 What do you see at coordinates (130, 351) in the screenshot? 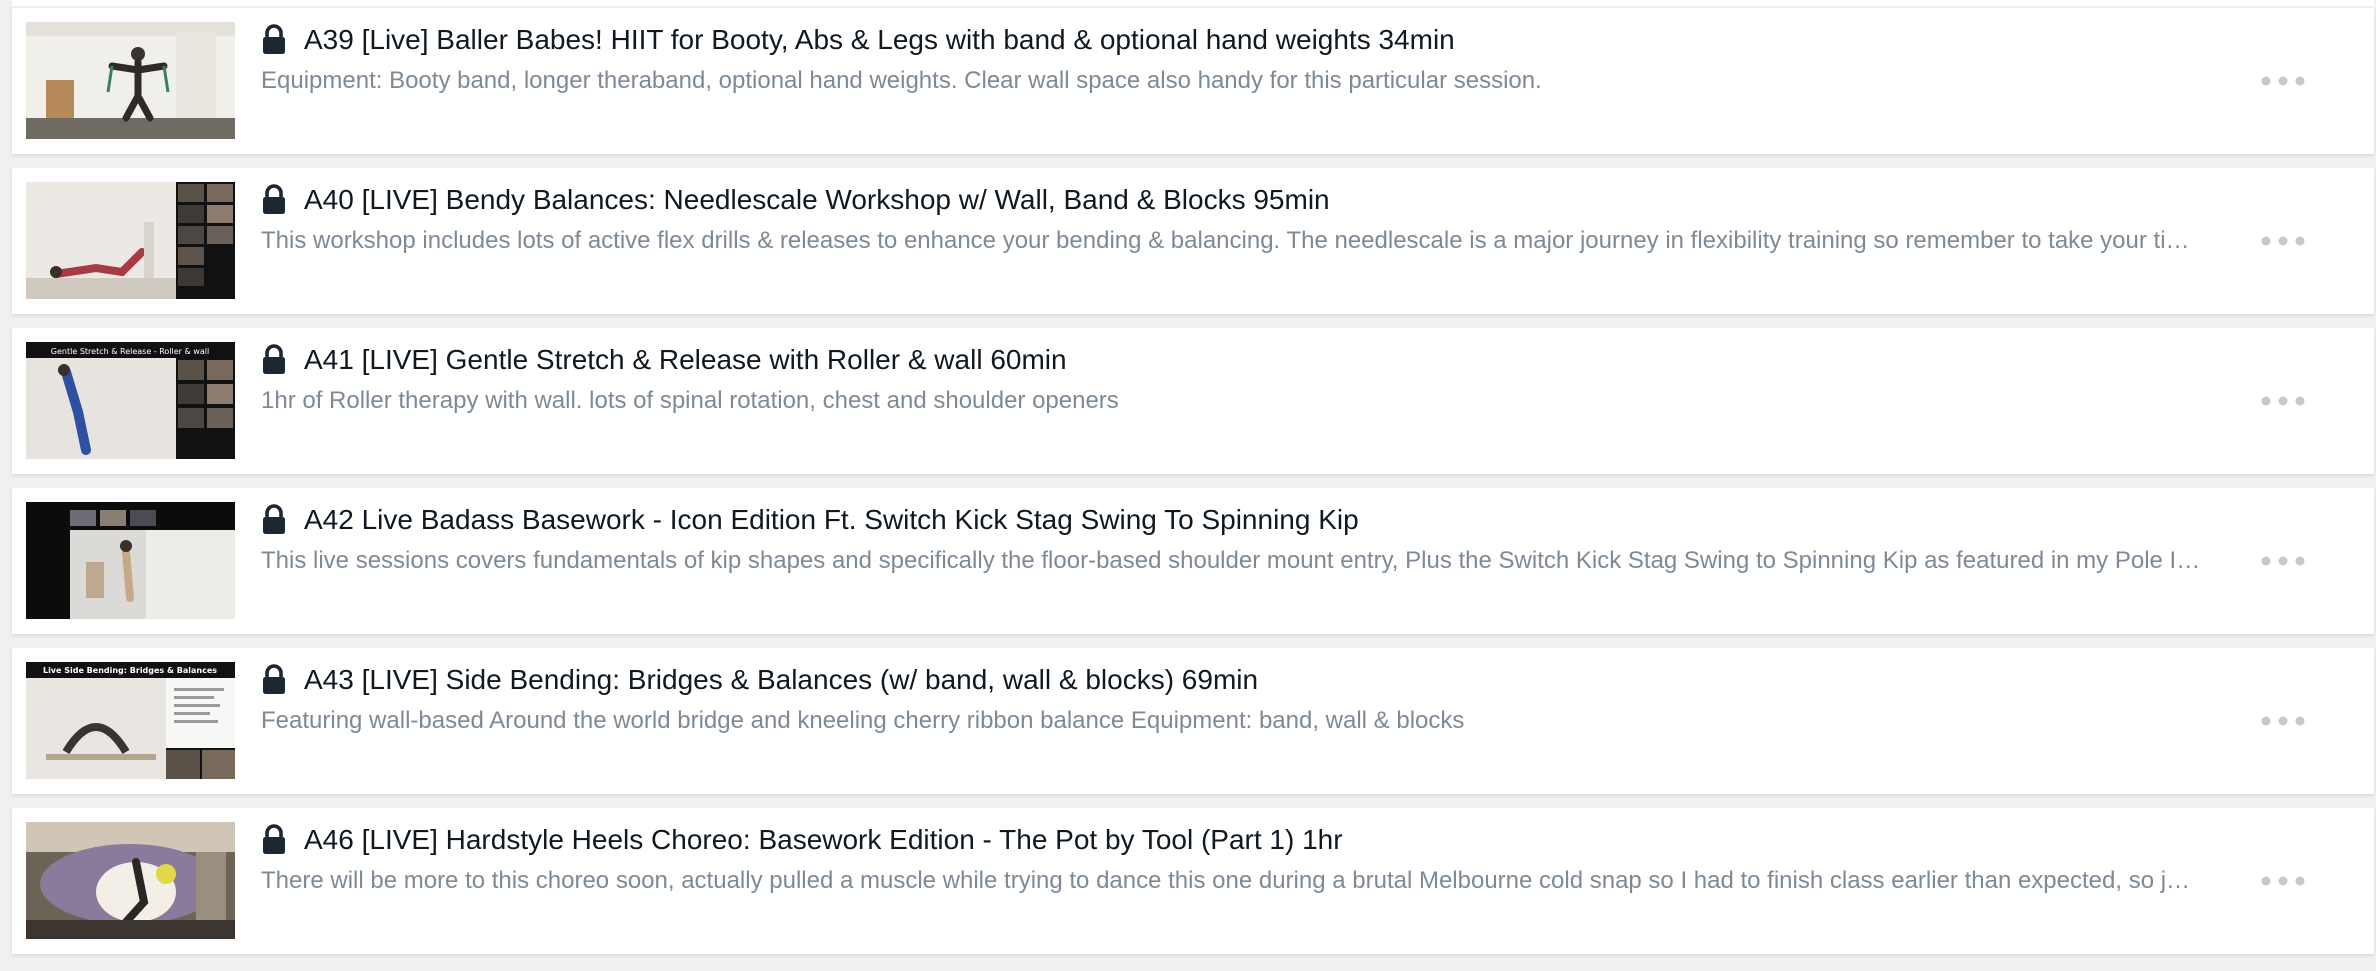
I see `thumbnail-caption: Gentle Stretch & Release - Roller & wall` at bounding box center [130, 351].